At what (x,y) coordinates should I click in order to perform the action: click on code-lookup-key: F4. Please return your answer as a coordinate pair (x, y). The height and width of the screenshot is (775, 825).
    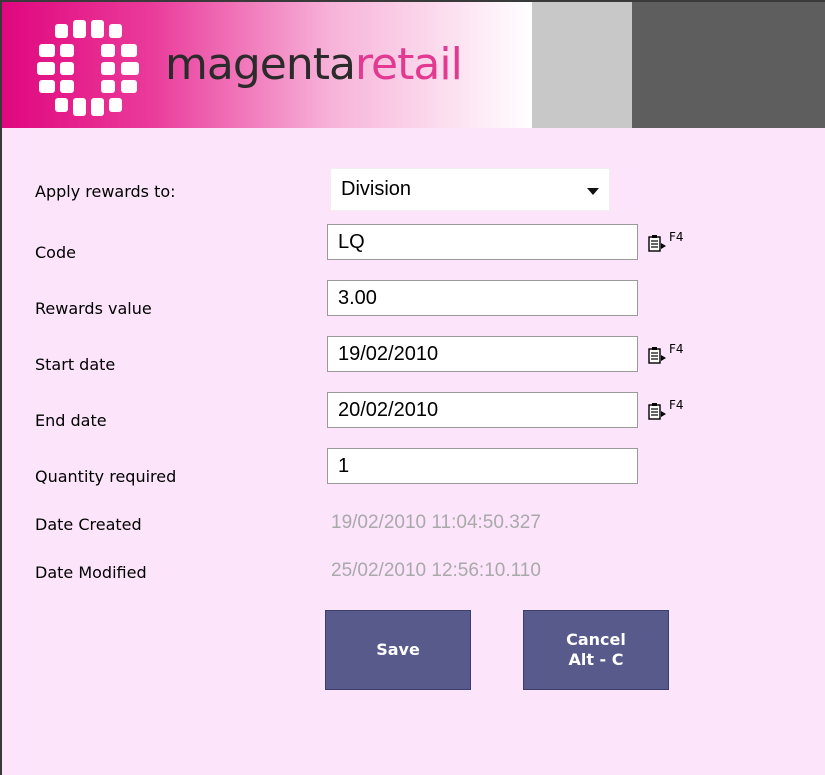
    Looking at the image, I should click on (676, 237).